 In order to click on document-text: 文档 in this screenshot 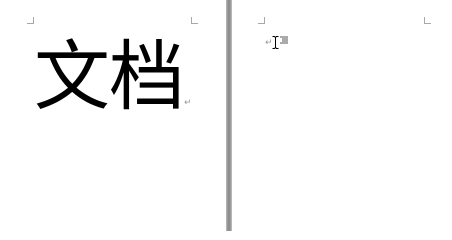, I will do `click(109, 77)`.